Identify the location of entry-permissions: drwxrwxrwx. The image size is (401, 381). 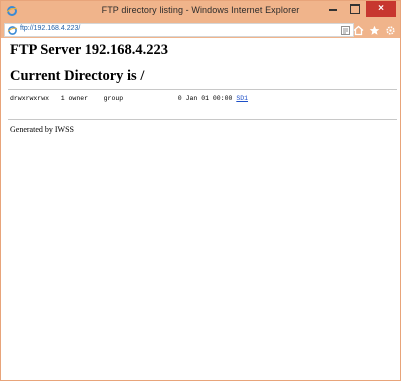
(30, 98).